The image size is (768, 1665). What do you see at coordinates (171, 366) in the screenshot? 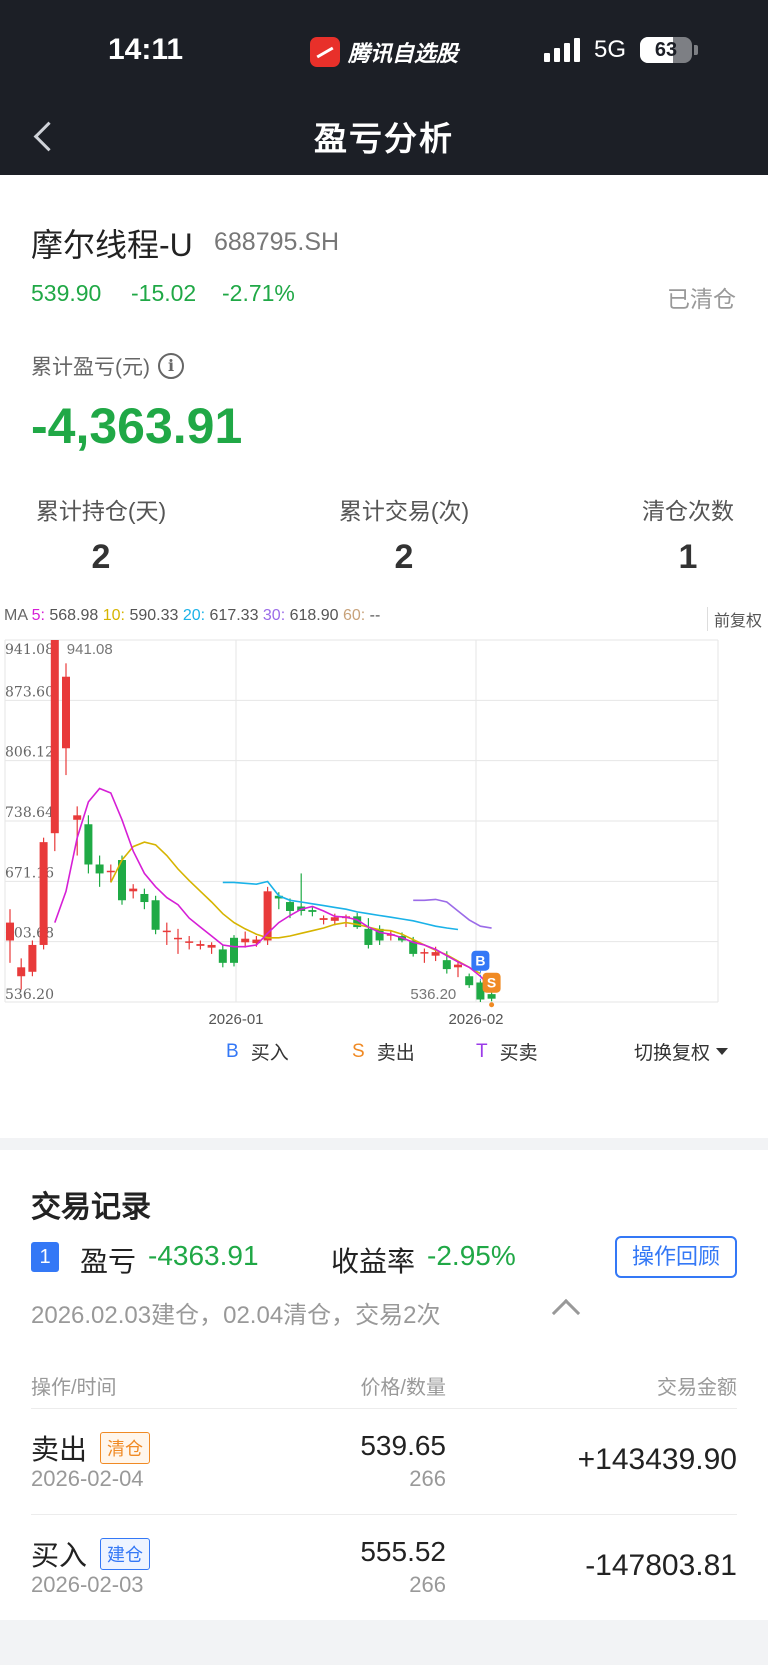
I see `info-icon: i` at bounding box center [171, 366].